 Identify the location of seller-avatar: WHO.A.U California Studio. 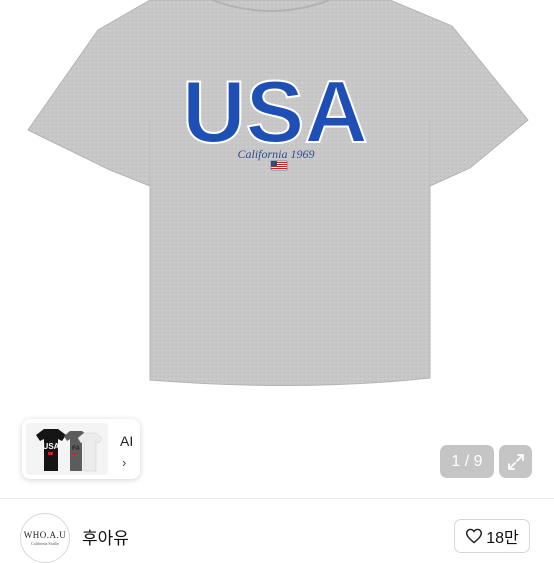
(45, 538).